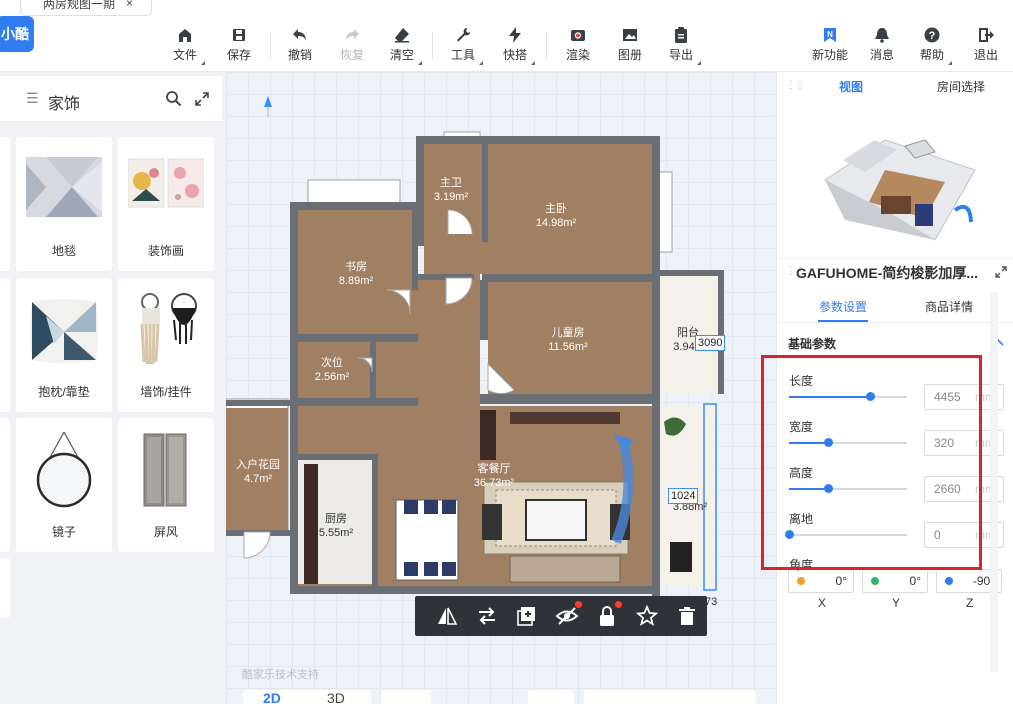 The width and height of the screenshot is (1013, 704). Describe the element at coordinates (710, 343) in the screenshot. I see `dimension-label: 3090` at that location.